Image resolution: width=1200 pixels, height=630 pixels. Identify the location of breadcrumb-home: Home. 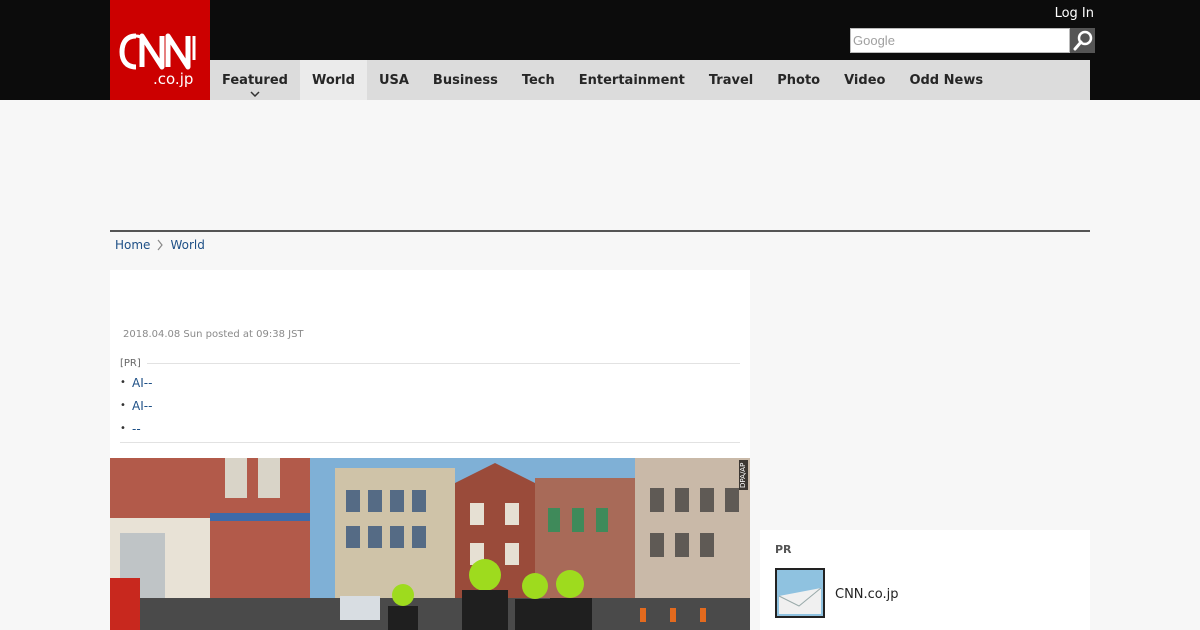
(132, 245).